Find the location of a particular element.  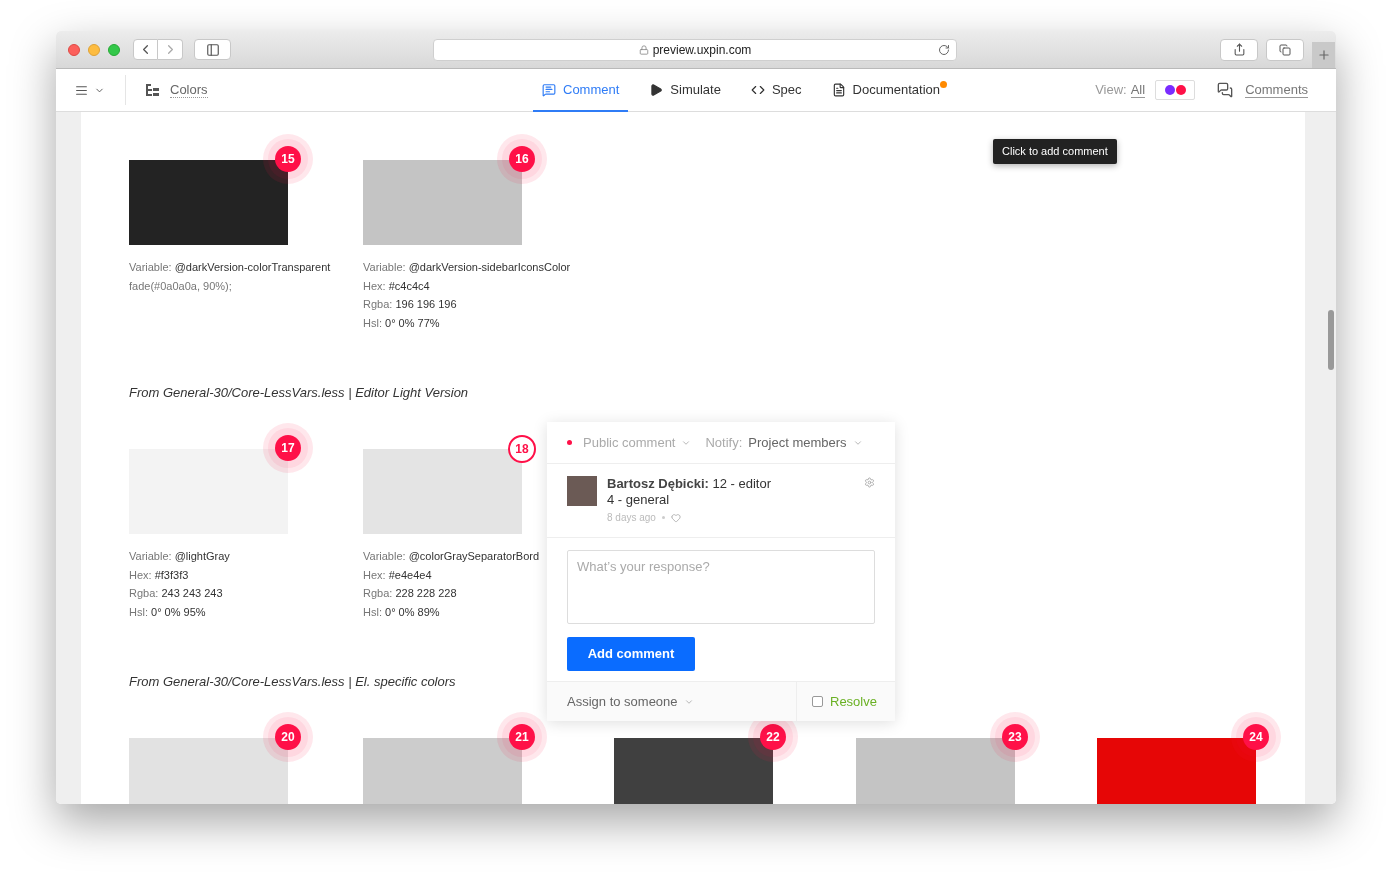

document-icon is located at coordinates (838, 89).